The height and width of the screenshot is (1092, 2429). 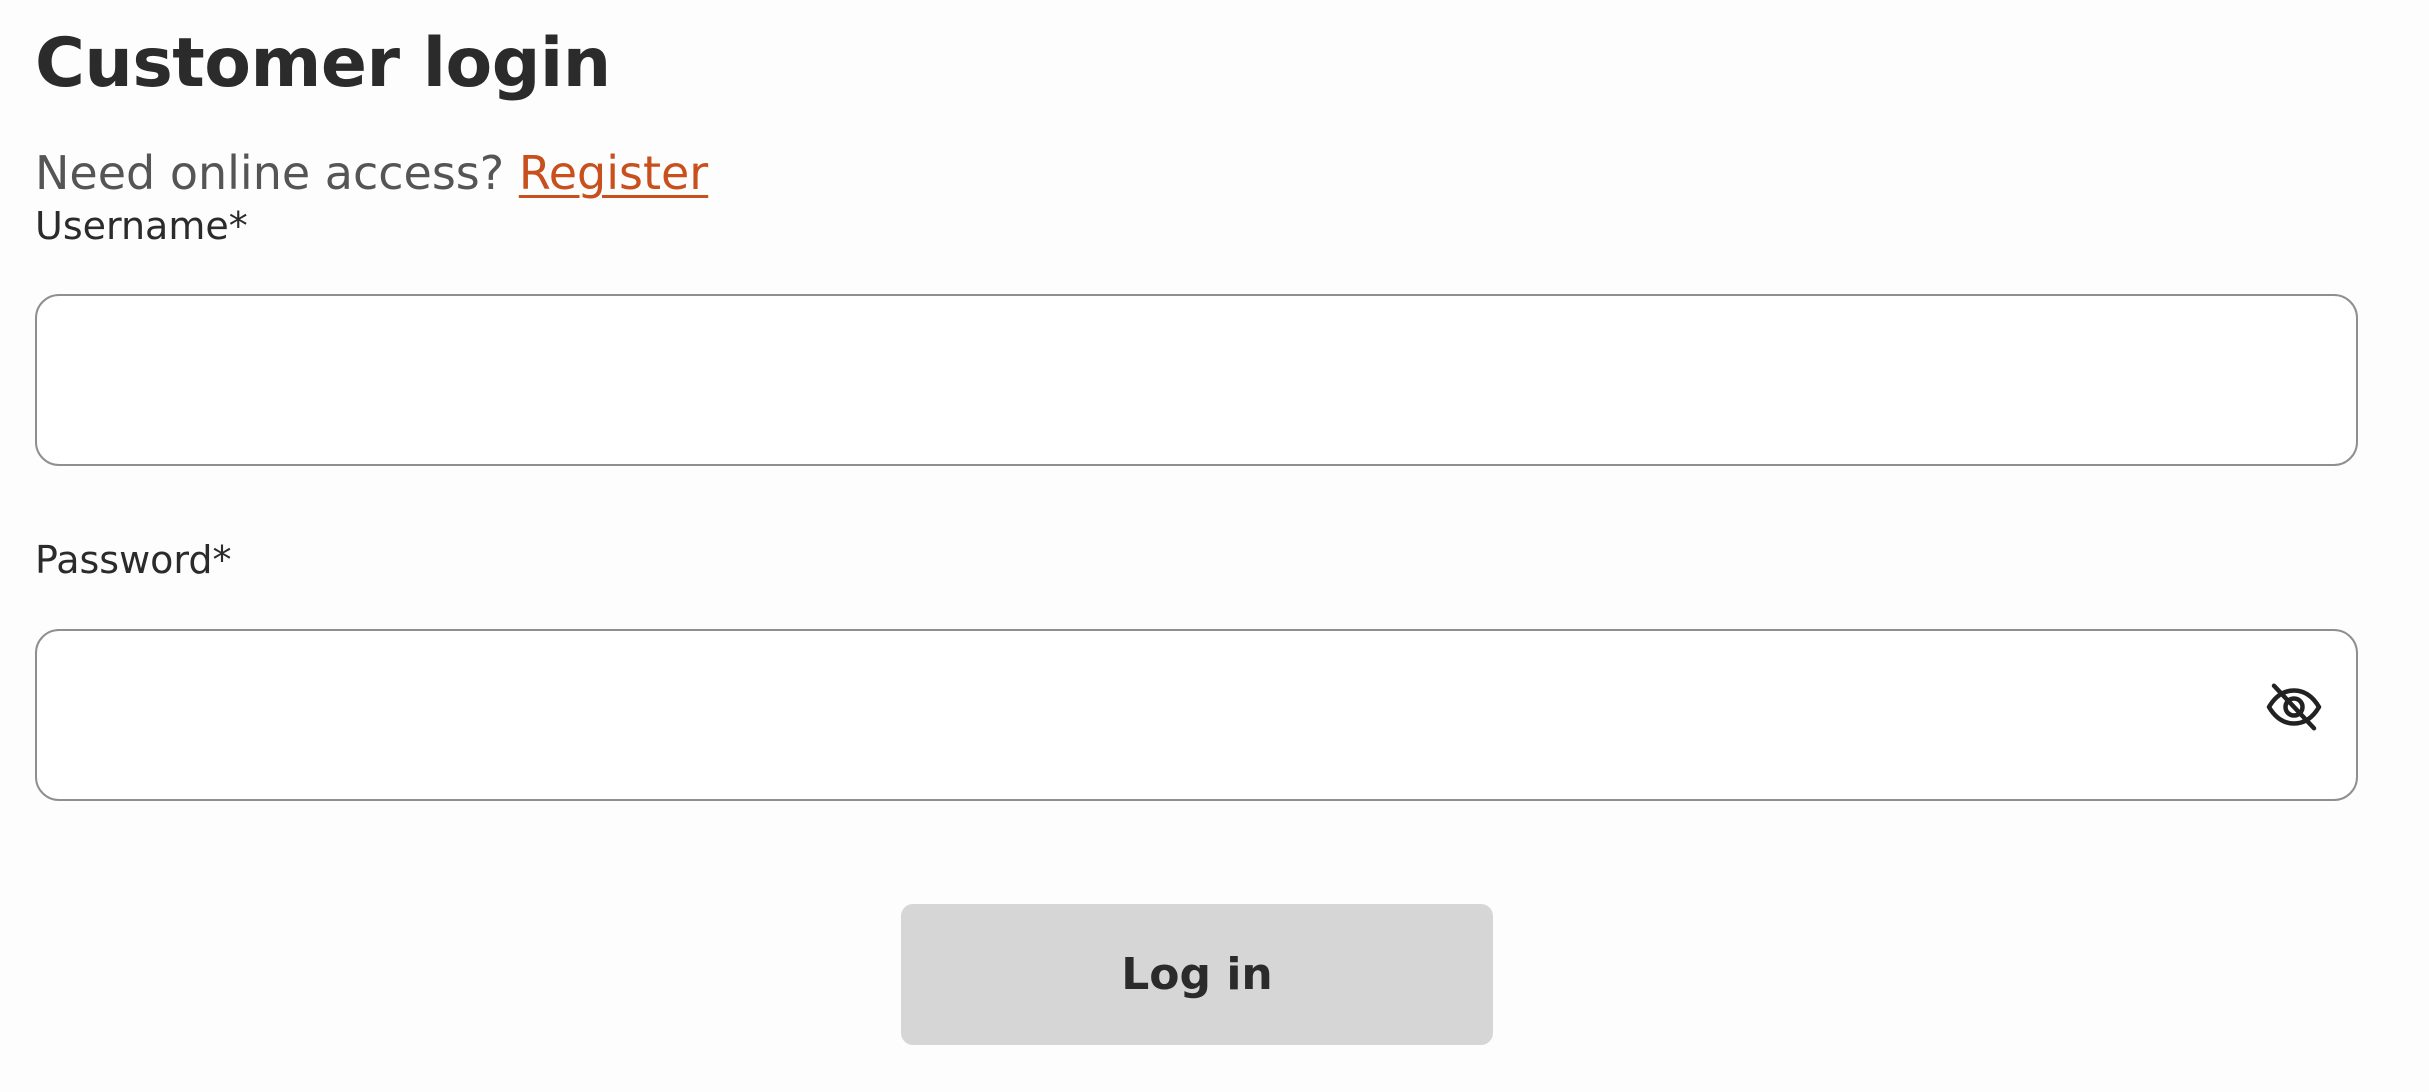 What do you see at coordinates (141, 226) in the screenshot?
I see `username-label: Username*` at bounding box center [141, 226].